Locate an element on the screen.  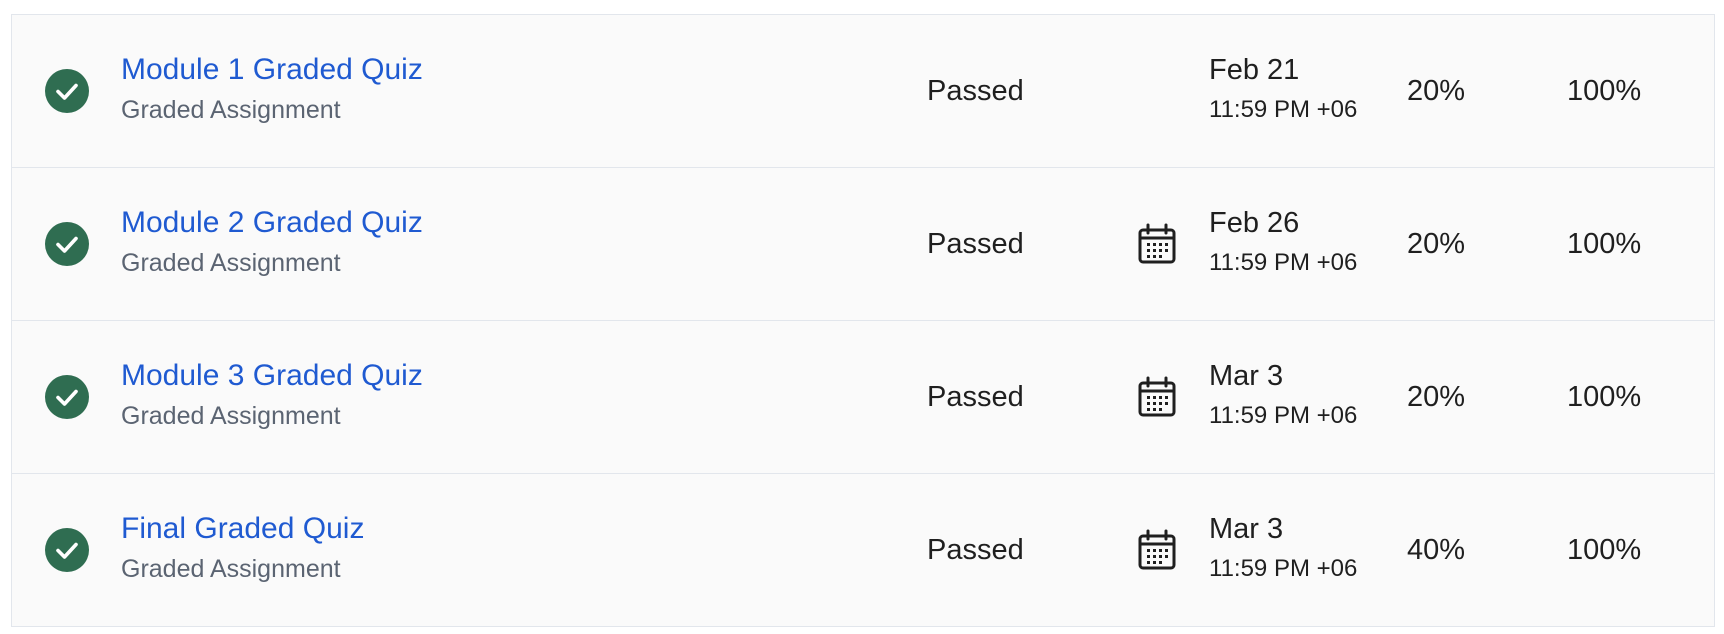
assignment-title-link: Final Graded Quiz is located at coordinates (242, 529).